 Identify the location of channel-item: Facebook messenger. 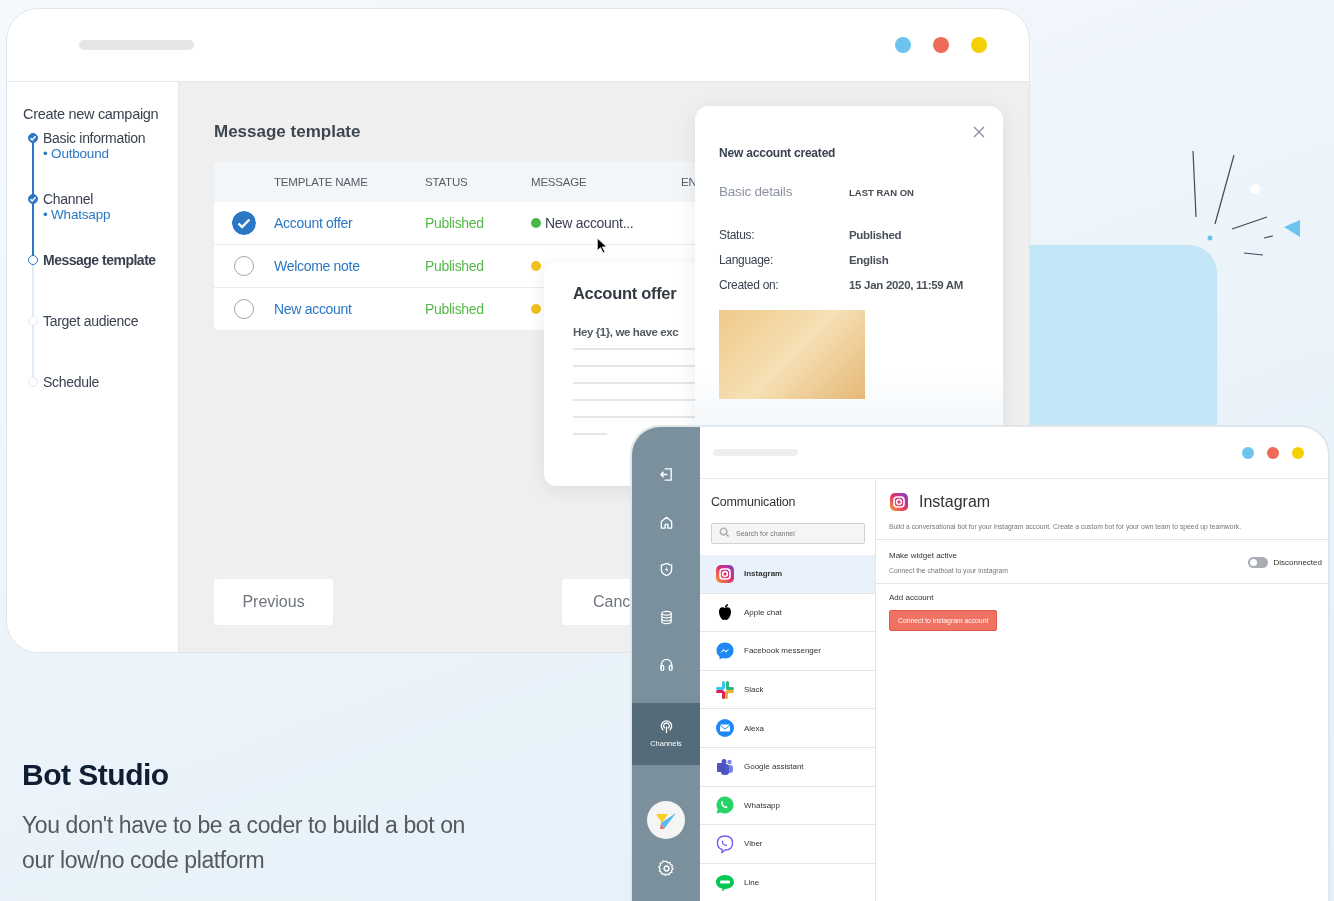
(787, 651).